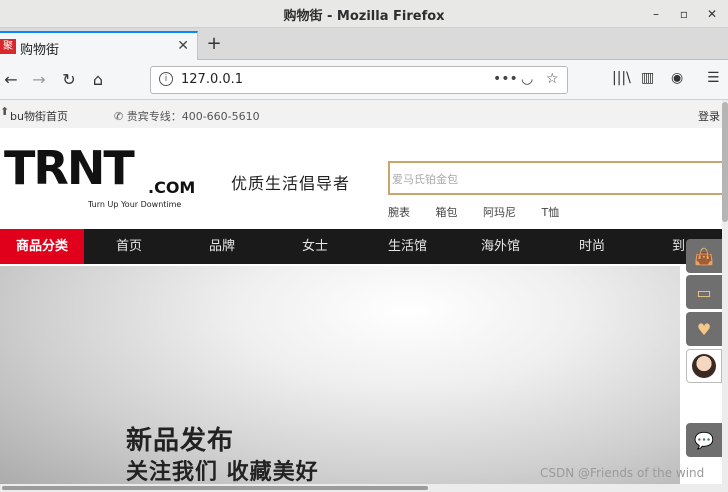  I want to click on logo-com: .COM, so click(172, 187).